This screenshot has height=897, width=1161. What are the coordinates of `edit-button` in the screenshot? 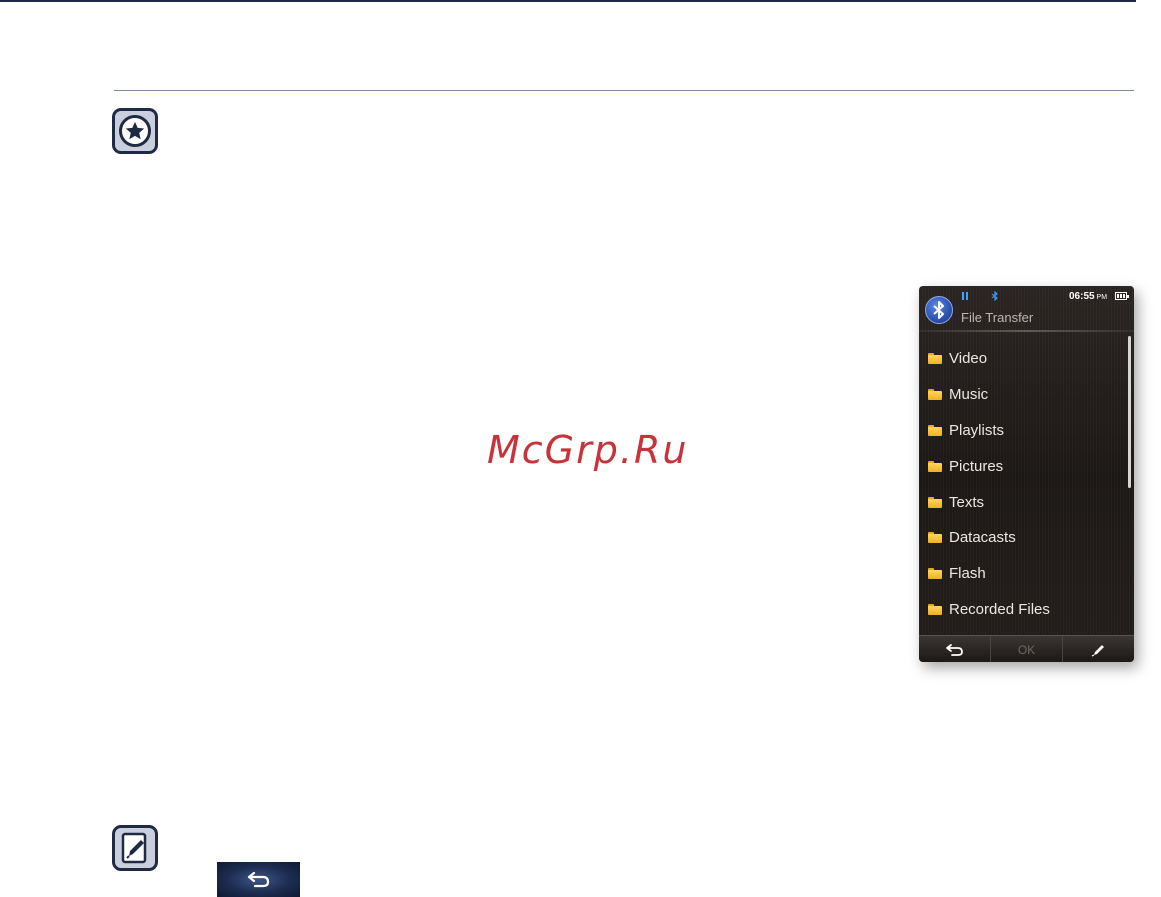 It's located at (1098, 649).